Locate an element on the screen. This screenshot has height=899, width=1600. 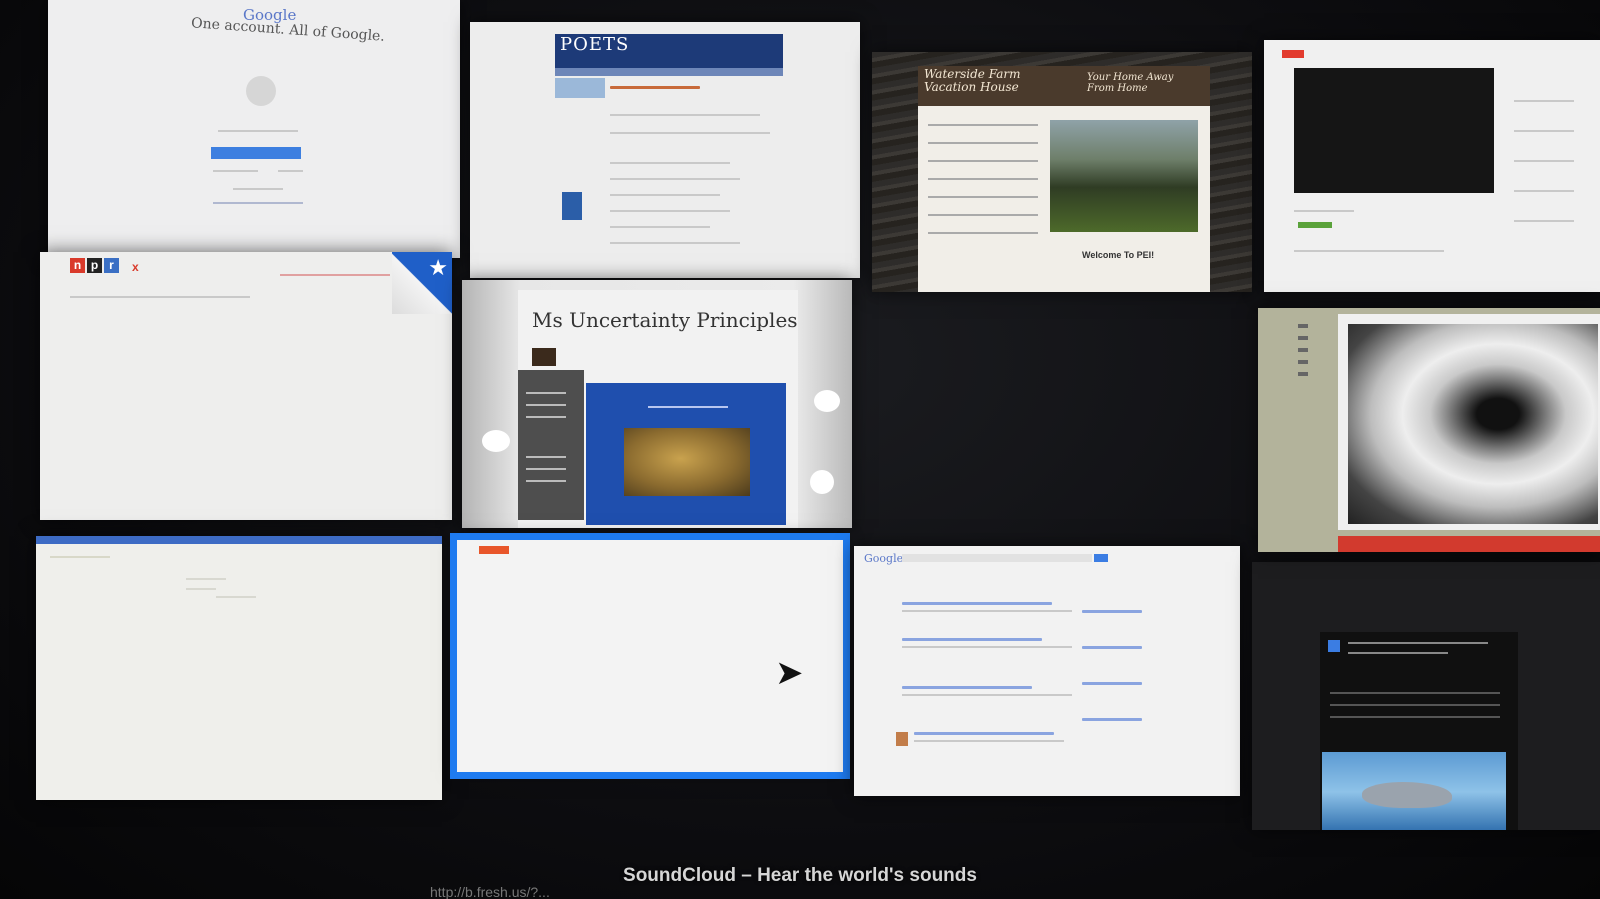
thumbnail-ms-uncertainty-principles: Ms Uncertainty Principles is located at coordinates (657, 404).